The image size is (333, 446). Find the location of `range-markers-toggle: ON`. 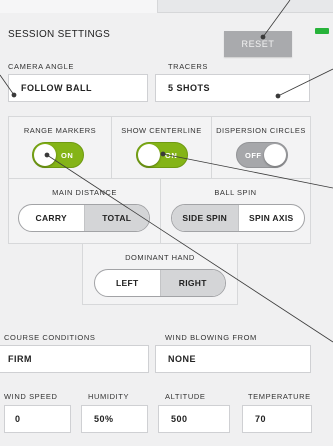

range-markers-toggle: ON is located at coordinates (58, 155).